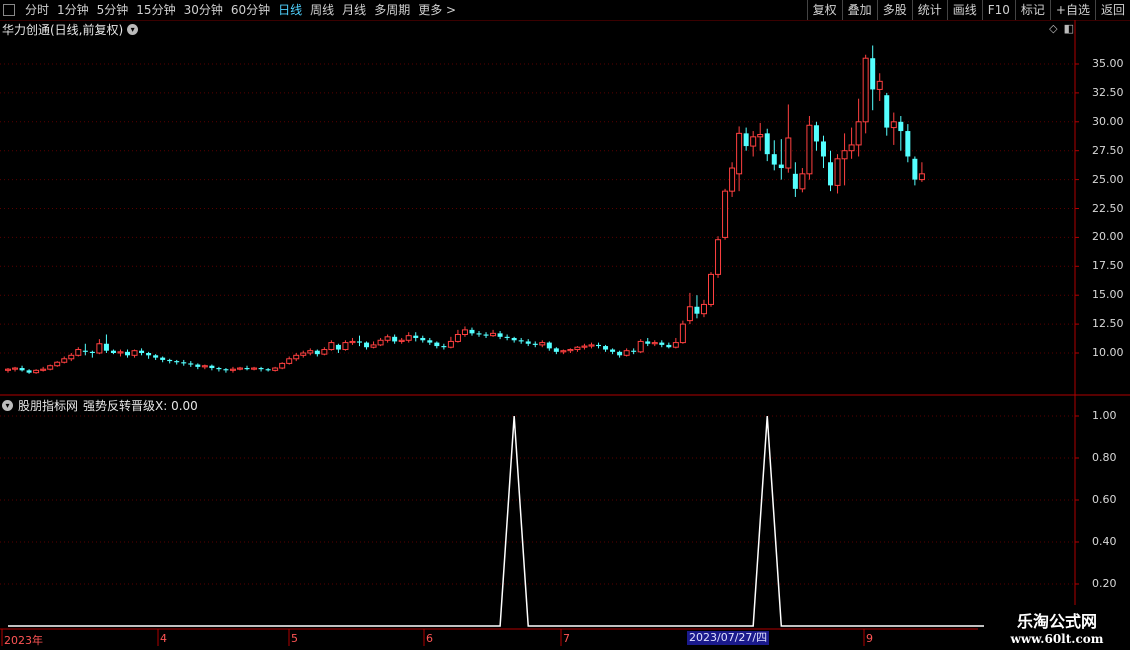 The height and width of the screenshot is (650, 1130). I want to click on indicator-axis-label: 1.00, so click(1104, 415).